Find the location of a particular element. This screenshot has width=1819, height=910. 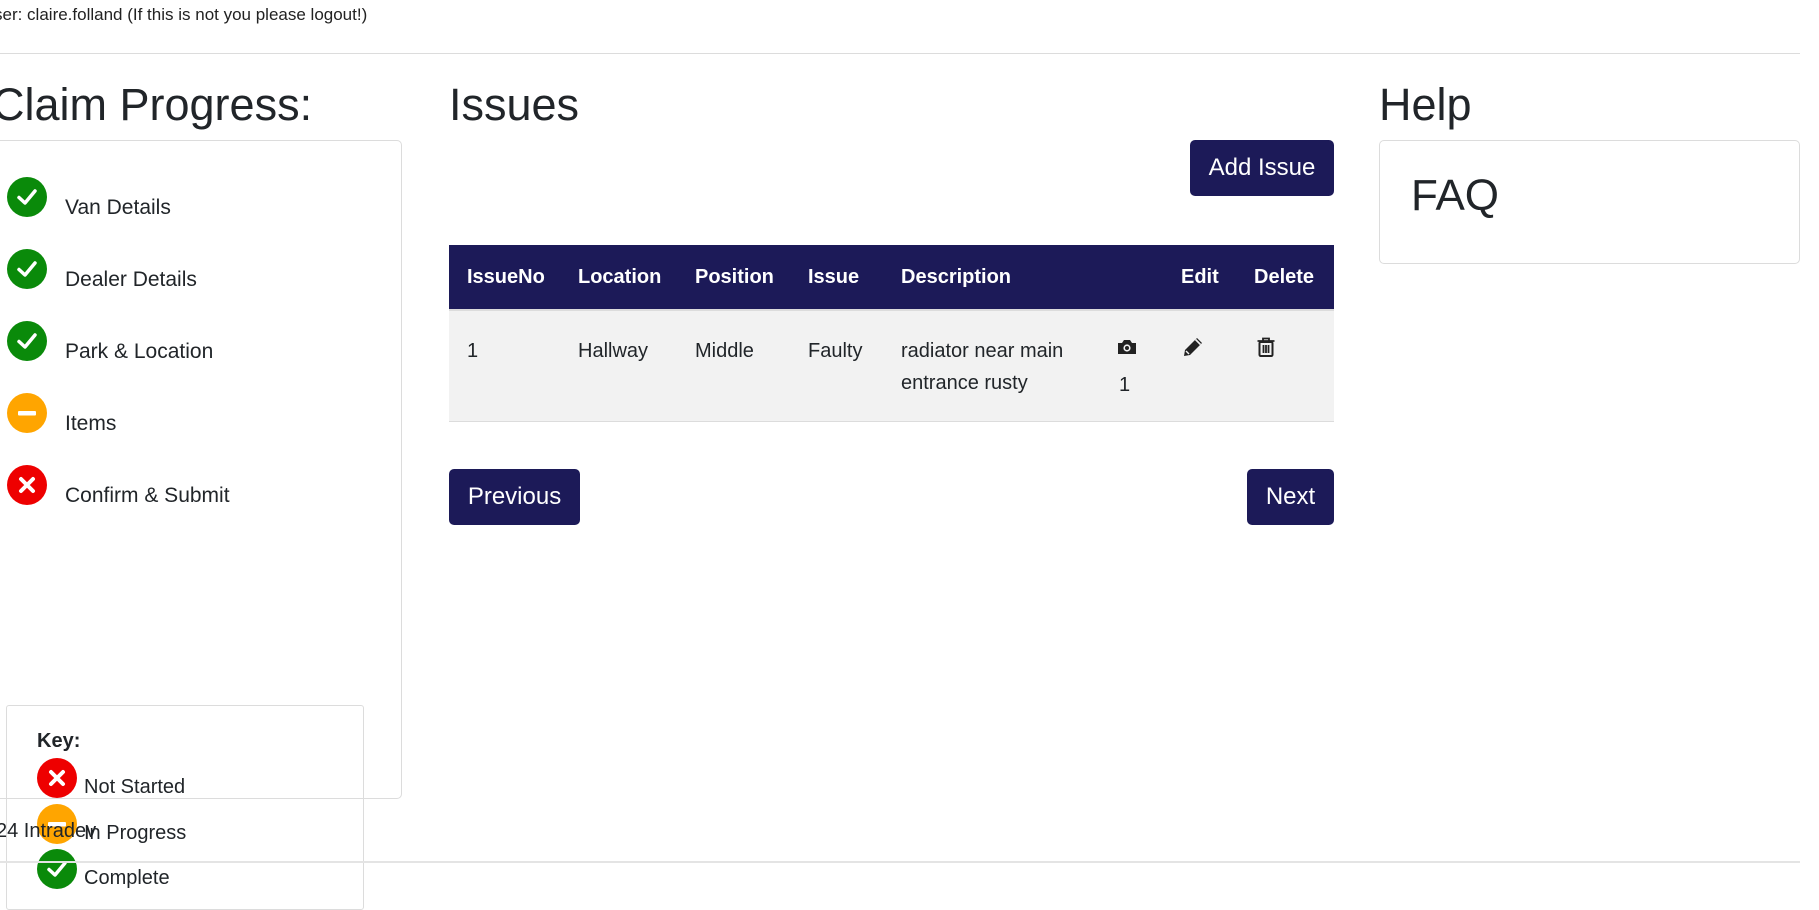

cell-photos: 1 is located at coordinates (1130, 366).